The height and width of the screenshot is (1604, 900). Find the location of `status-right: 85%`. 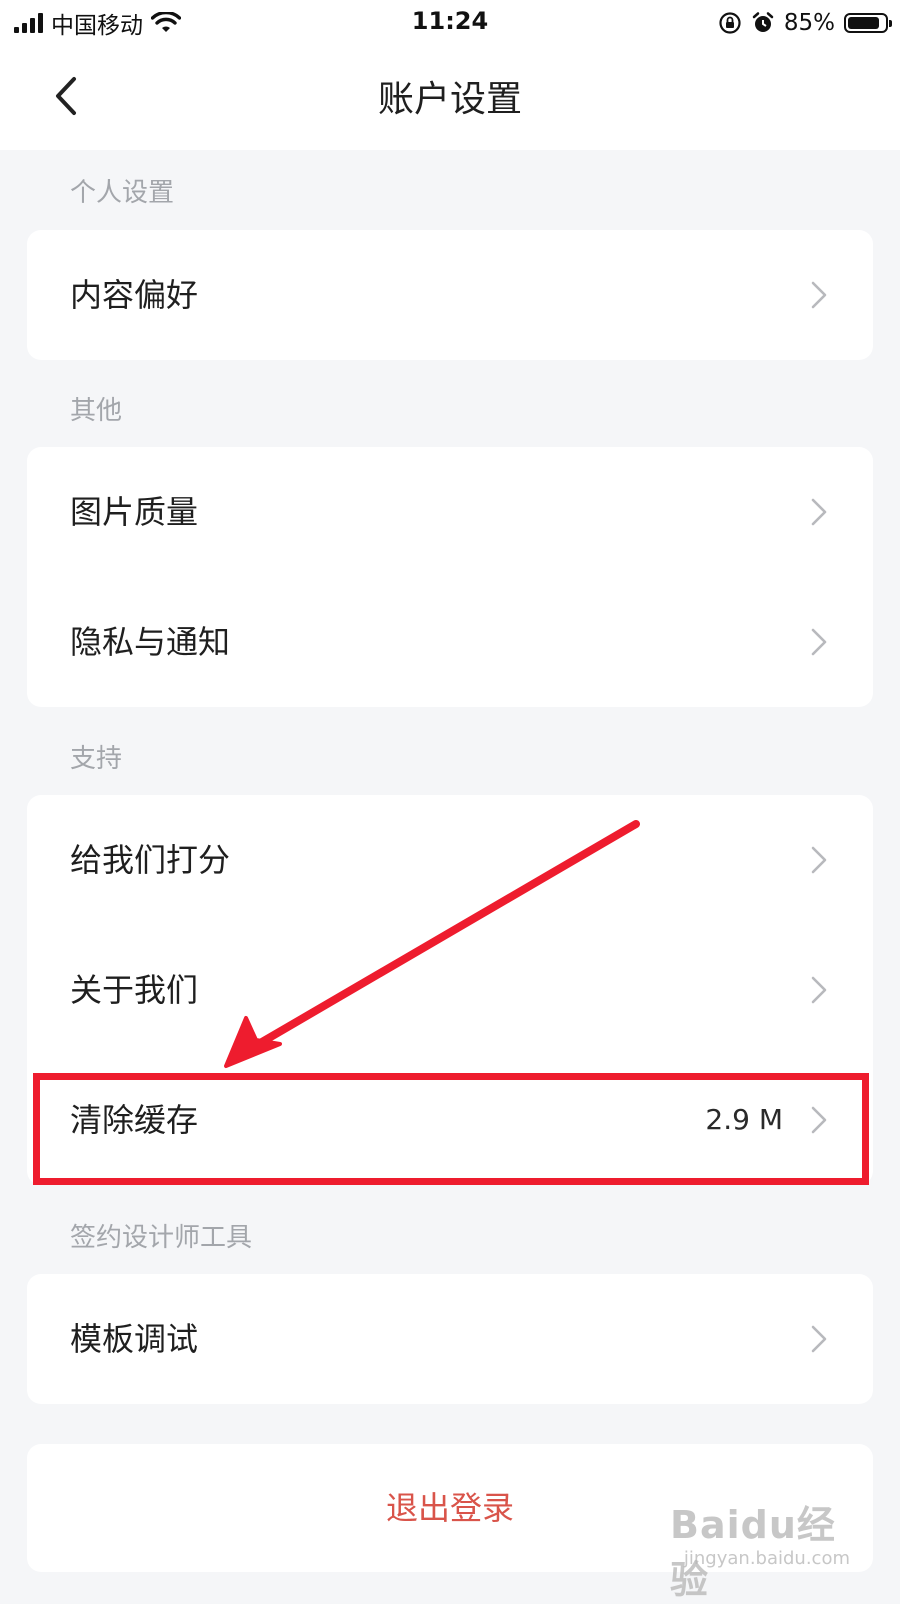

status-right: 85% is located at coordinates (805, 23).